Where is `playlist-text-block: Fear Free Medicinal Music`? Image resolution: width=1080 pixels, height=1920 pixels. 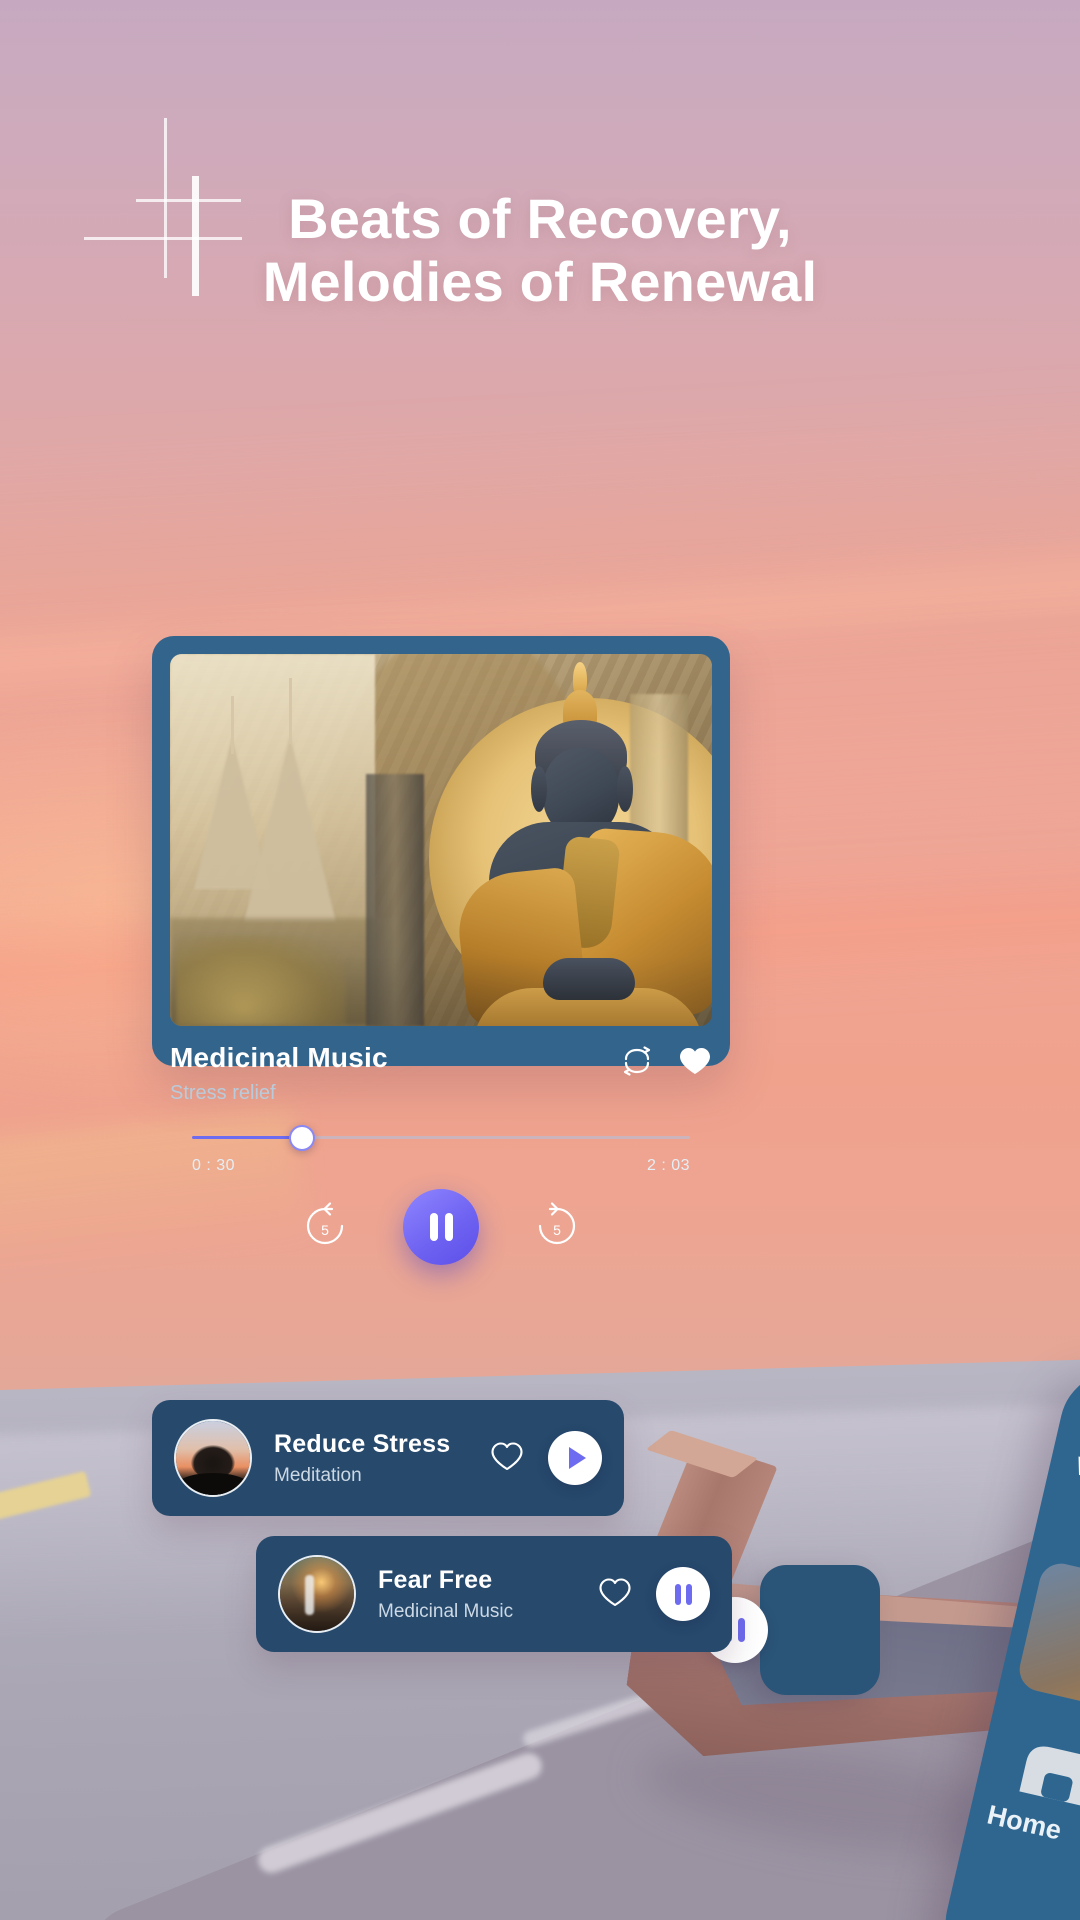
playlist-text-block: Fear Free Medicinal Music is located at coordinates (488, 1594).